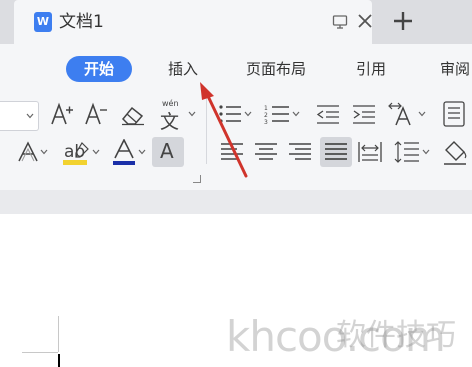  I want to click on highlighter-icon: ab, so click(76, 153).